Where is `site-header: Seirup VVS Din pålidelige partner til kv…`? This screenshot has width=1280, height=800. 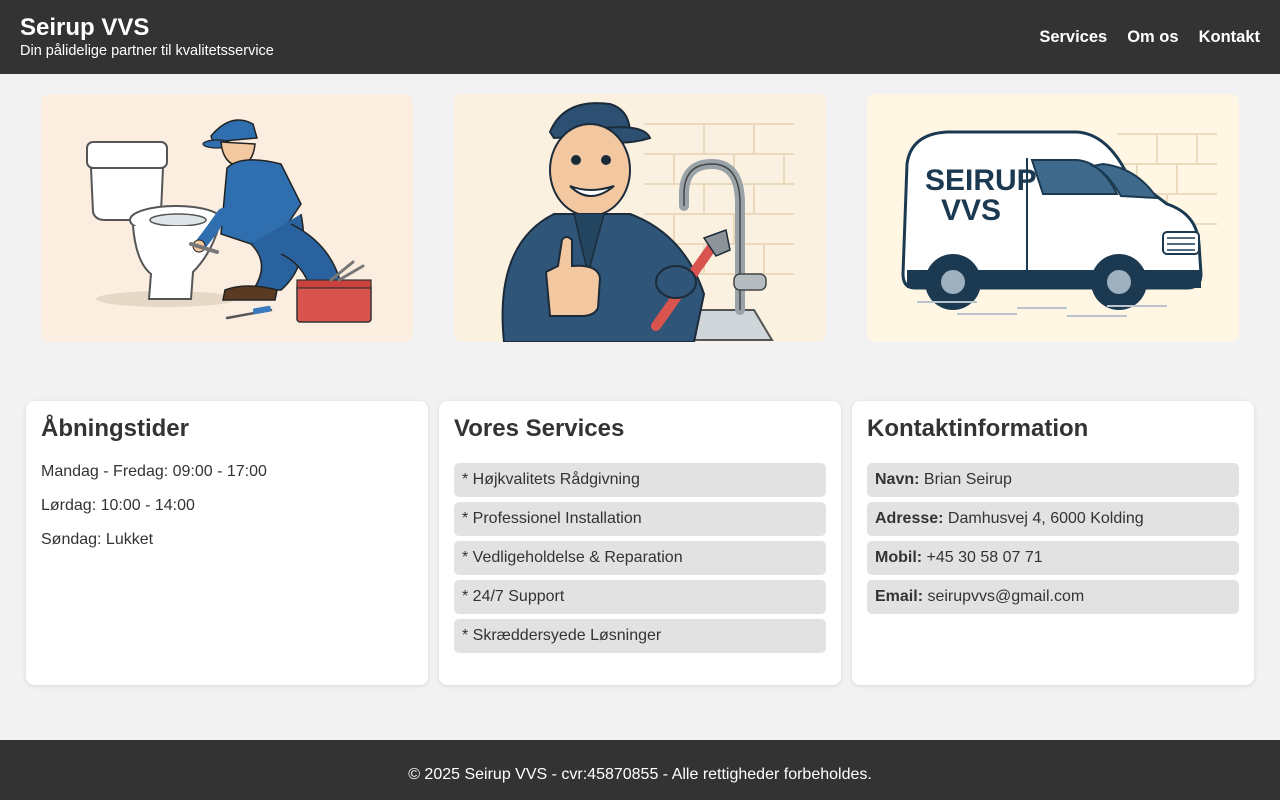 site-header: Seirup VVS Din pålidelige partner til kv… is located at coordinates (640, 37).